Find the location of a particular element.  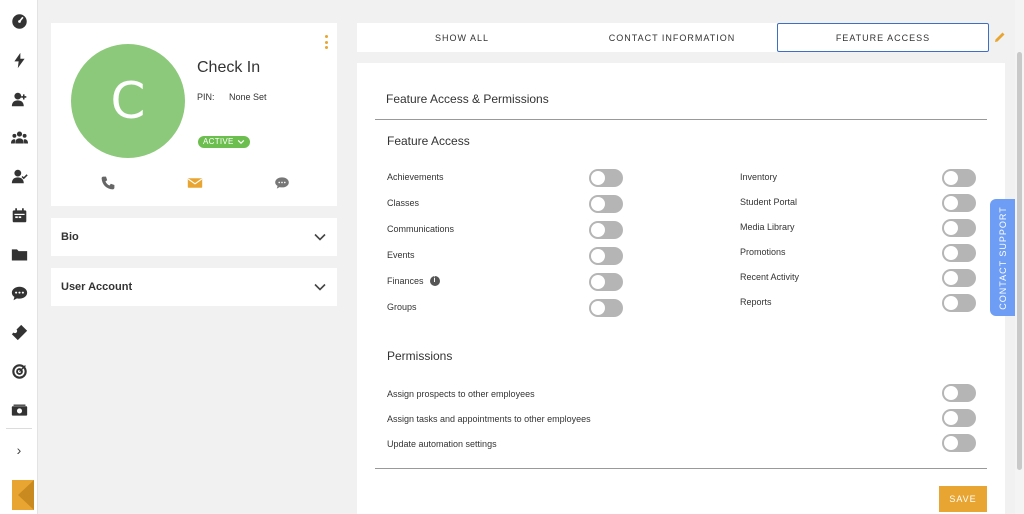

panel-title: Feature Access & Permissions is located at coordinates (467, 99).